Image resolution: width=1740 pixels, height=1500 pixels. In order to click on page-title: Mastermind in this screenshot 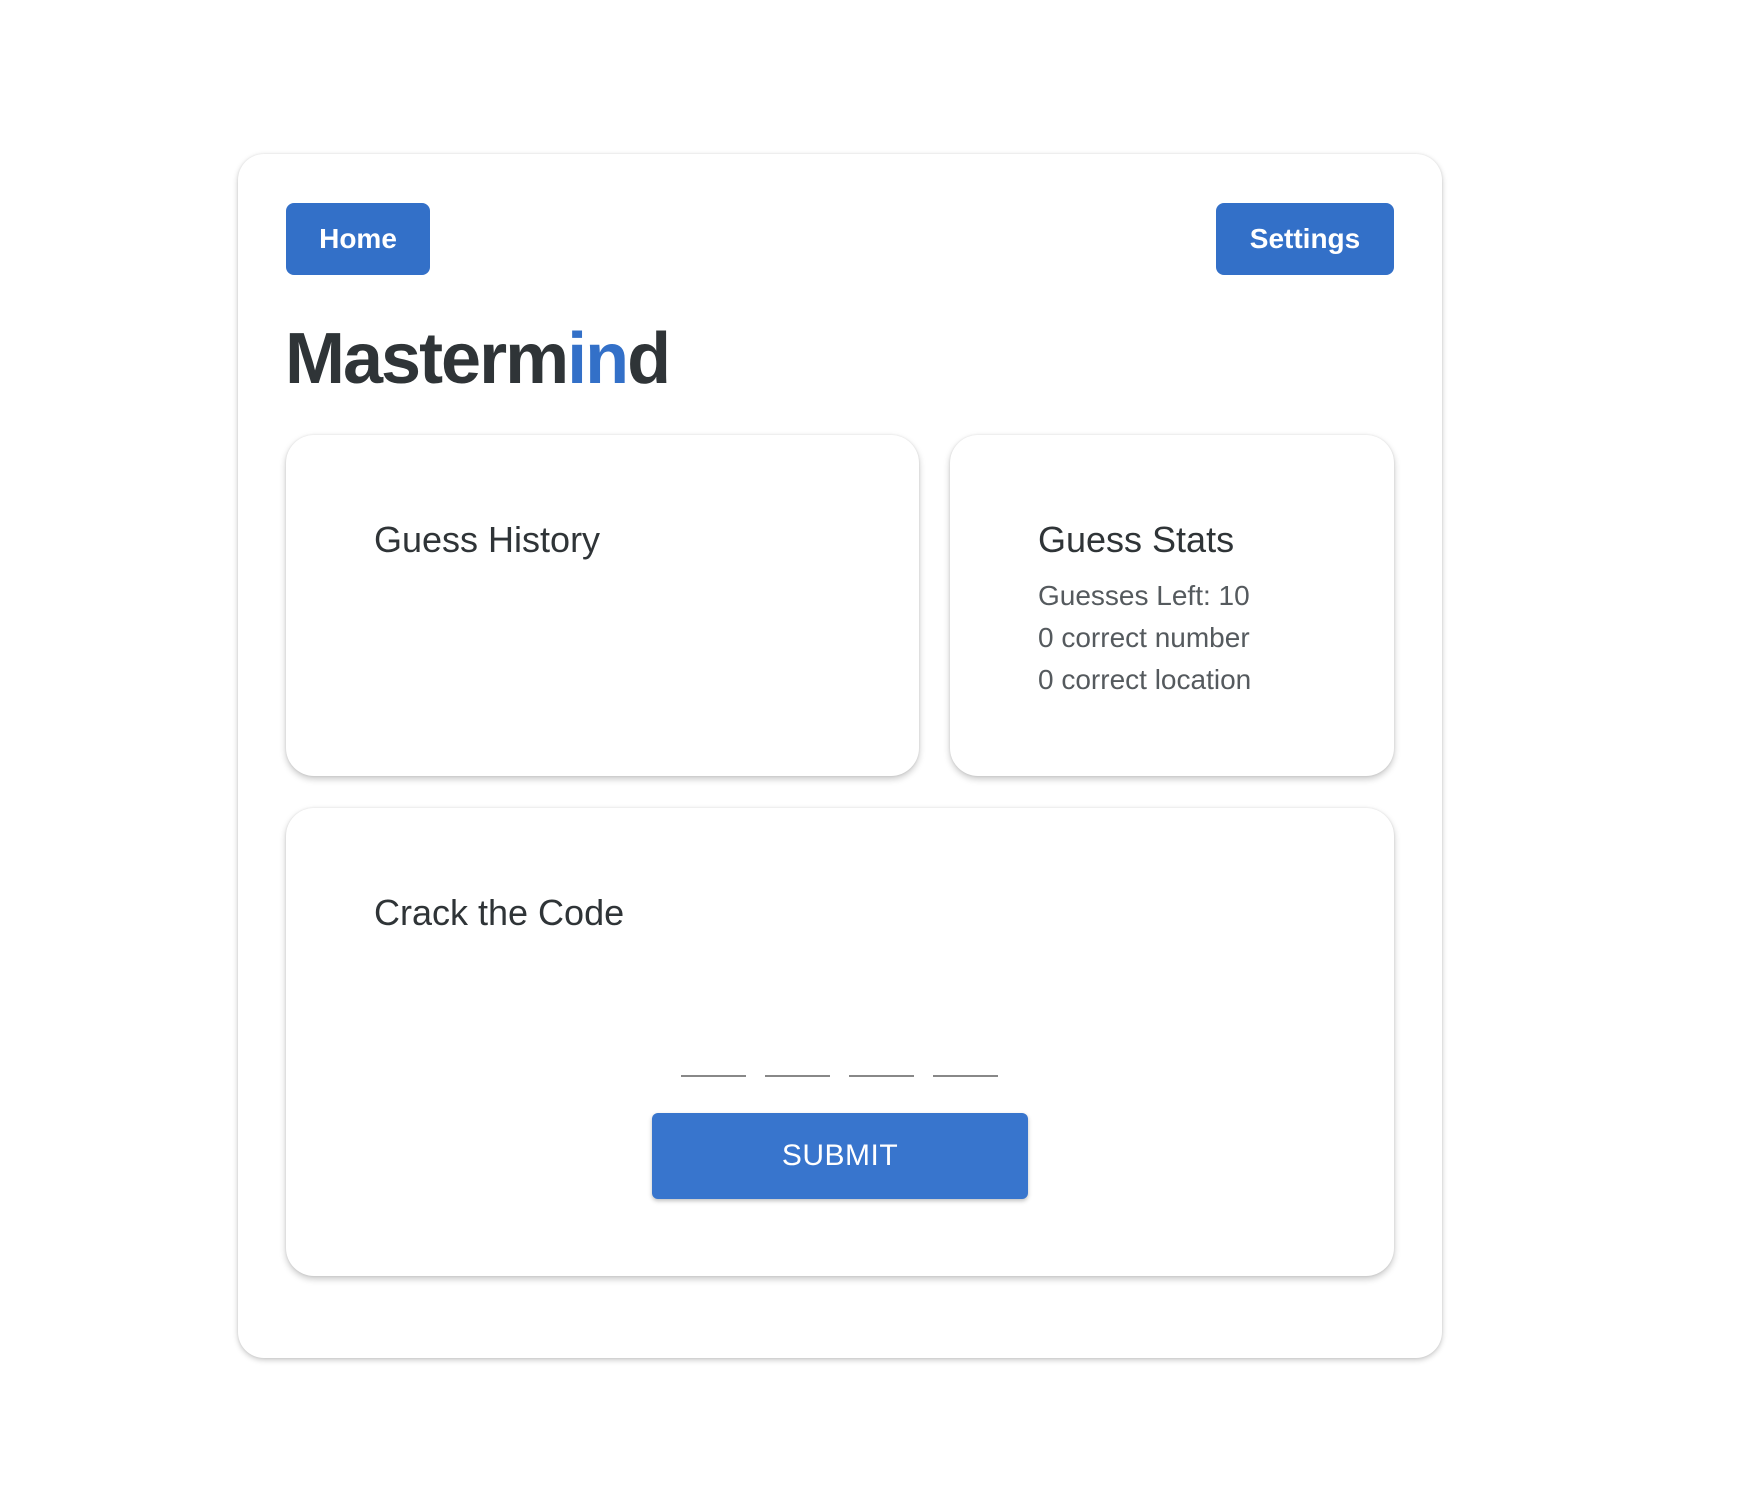, I will do `click(478, 359)`.